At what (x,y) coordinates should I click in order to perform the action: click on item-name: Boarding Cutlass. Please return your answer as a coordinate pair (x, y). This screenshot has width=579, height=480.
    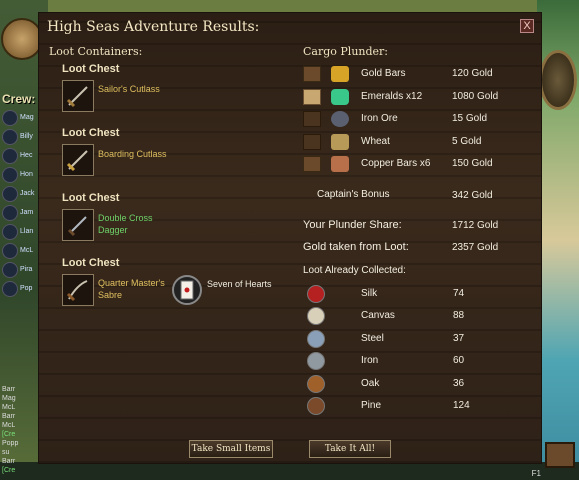
    Looking at the image, I should click on (132, 154).